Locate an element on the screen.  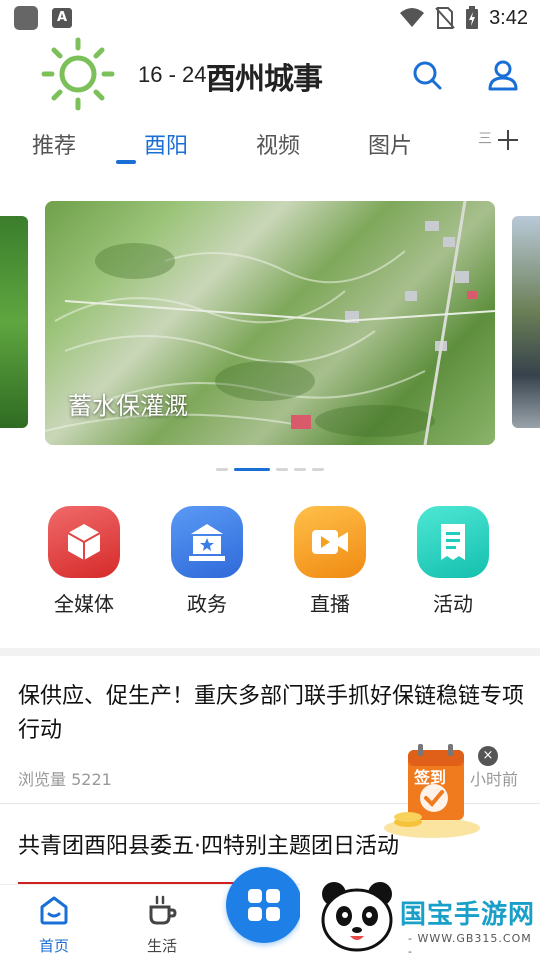
entry-label: 活动 is located at coordinates (453, 604).